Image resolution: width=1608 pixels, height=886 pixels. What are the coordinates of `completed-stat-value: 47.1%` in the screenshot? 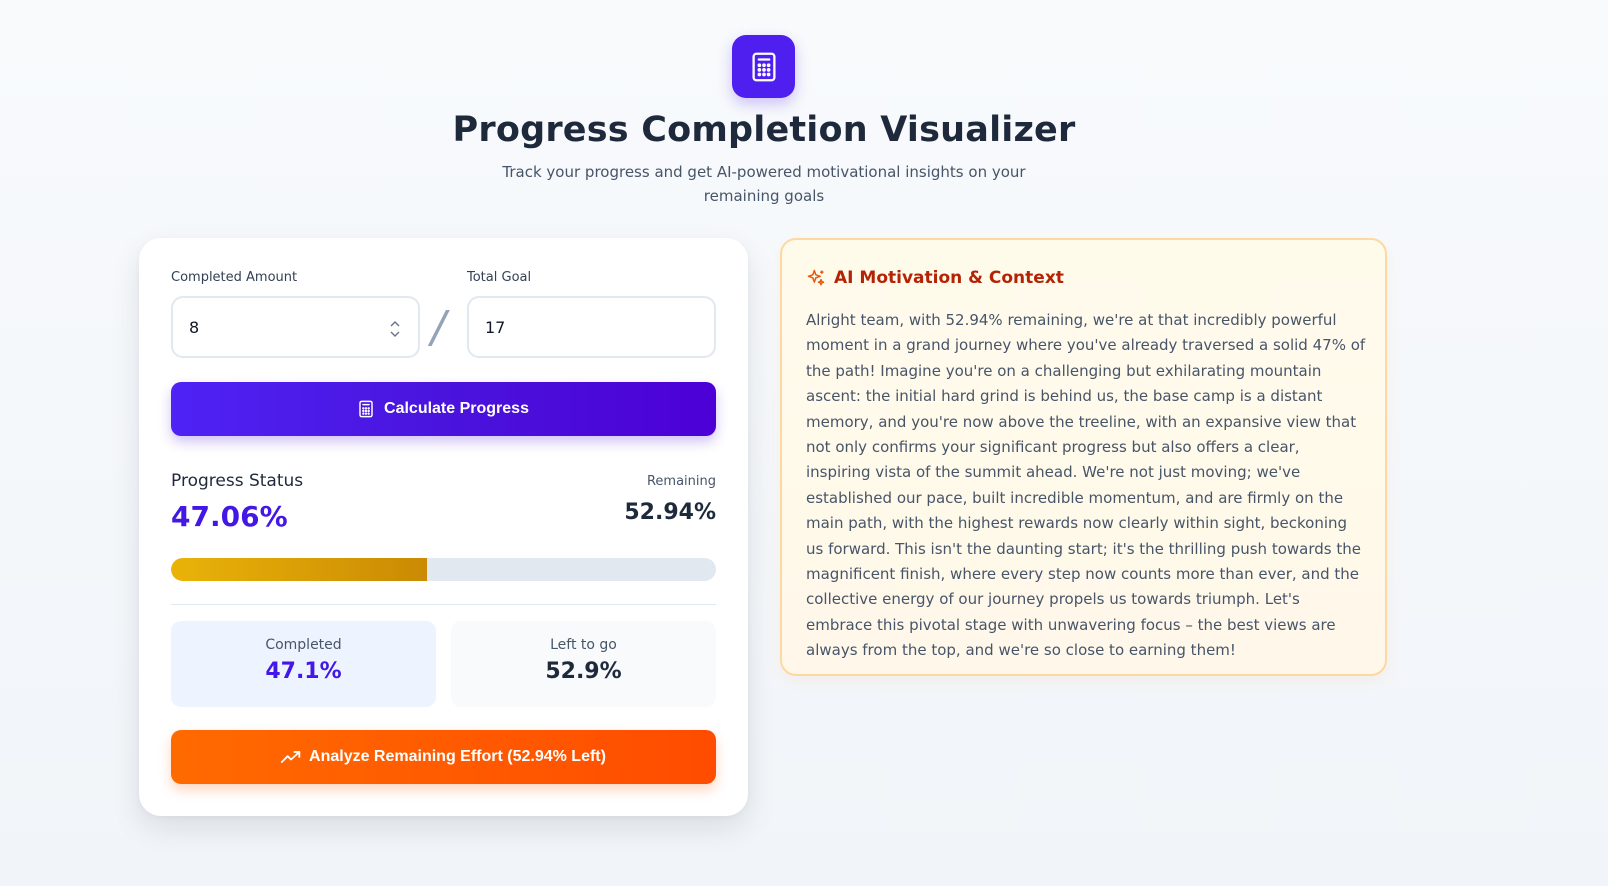 It's located at (303, 671).